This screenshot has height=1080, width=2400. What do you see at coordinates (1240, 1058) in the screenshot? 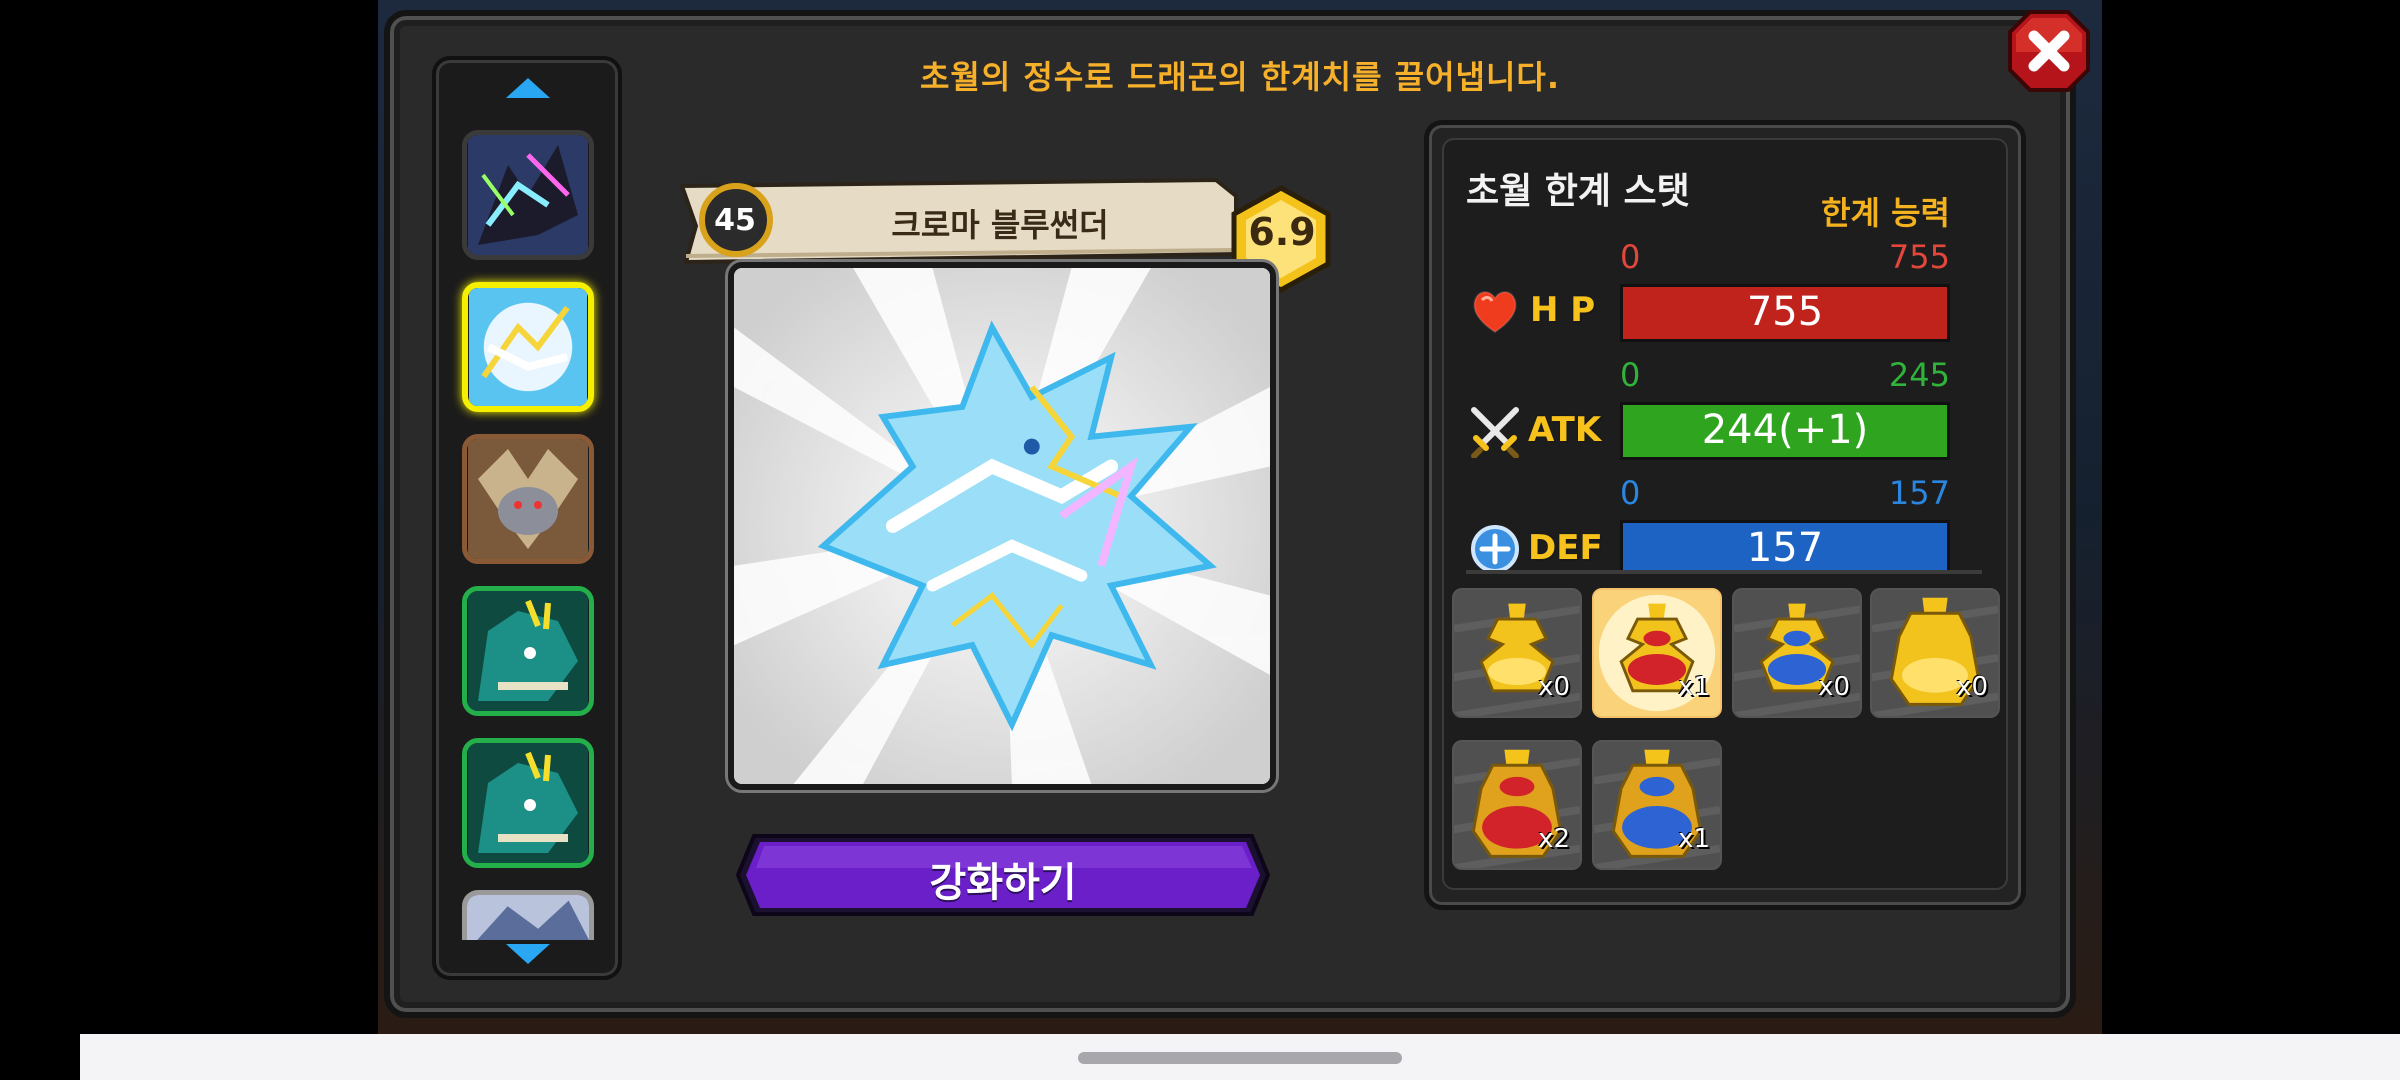
I see `home-gesture-handle` at bounding box center [1240, 1058].